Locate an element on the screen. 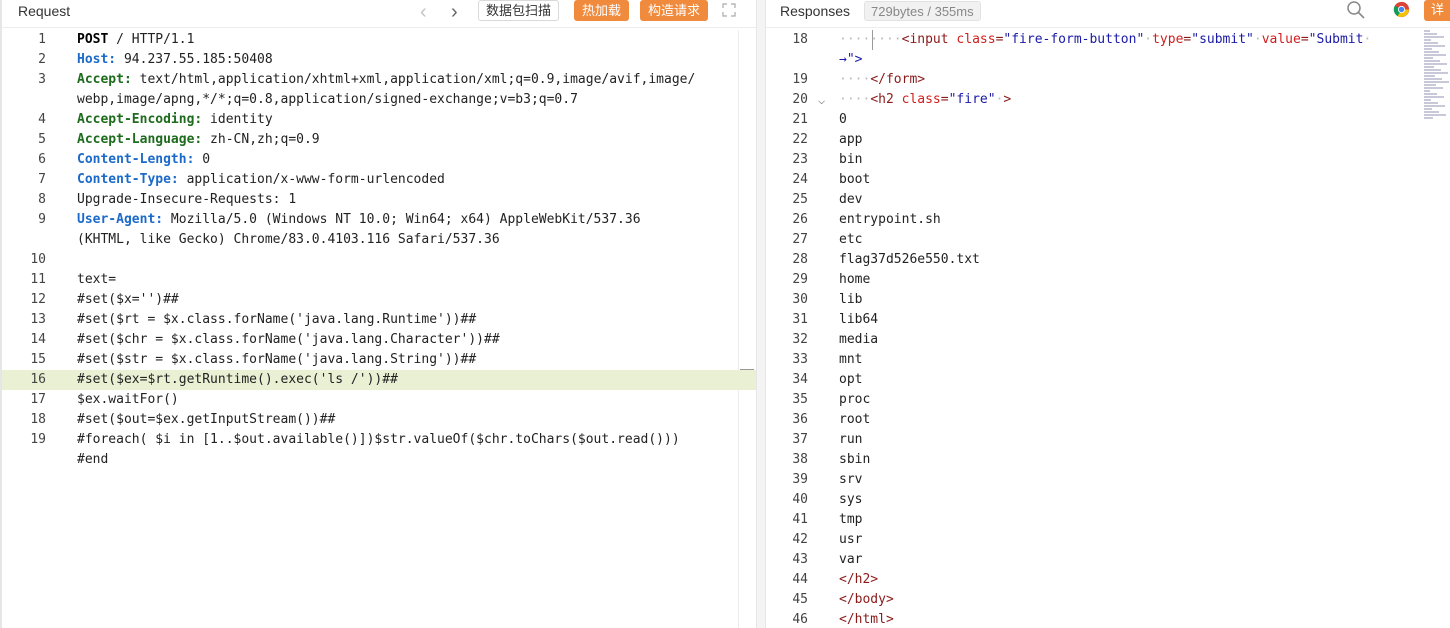  html-tag: <input is located at coordinates (929, 39).